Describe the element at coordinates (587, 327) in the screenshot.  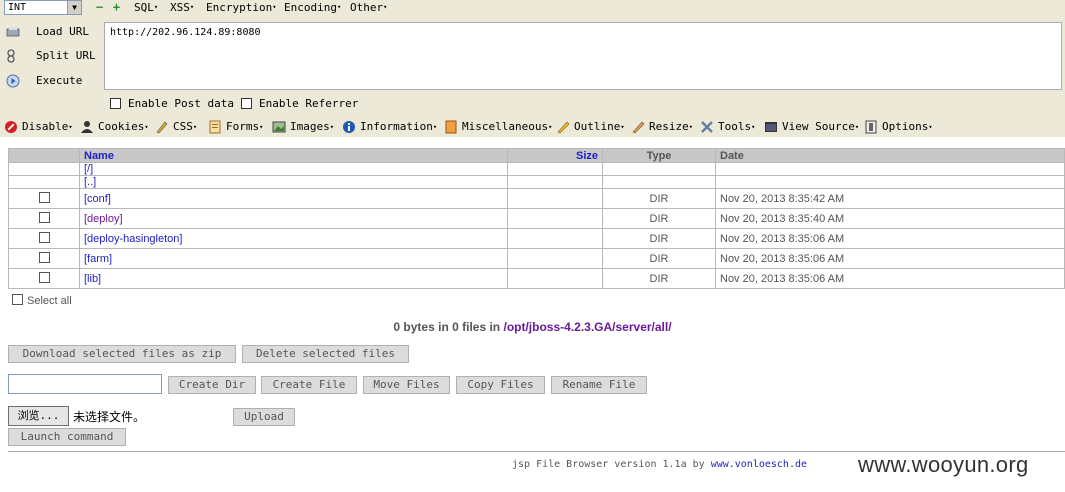
I see `current-path: /opt/jboss-4.2.3.GA/server/all/` at that location.